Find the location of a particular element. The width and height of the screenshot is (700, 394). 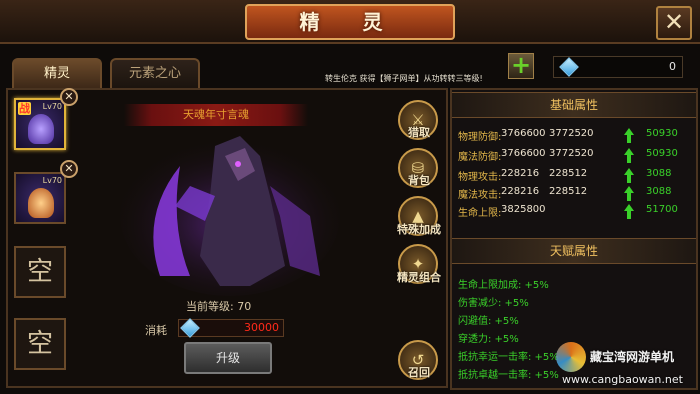

watermark-logo is located at coordinates (571, 357).